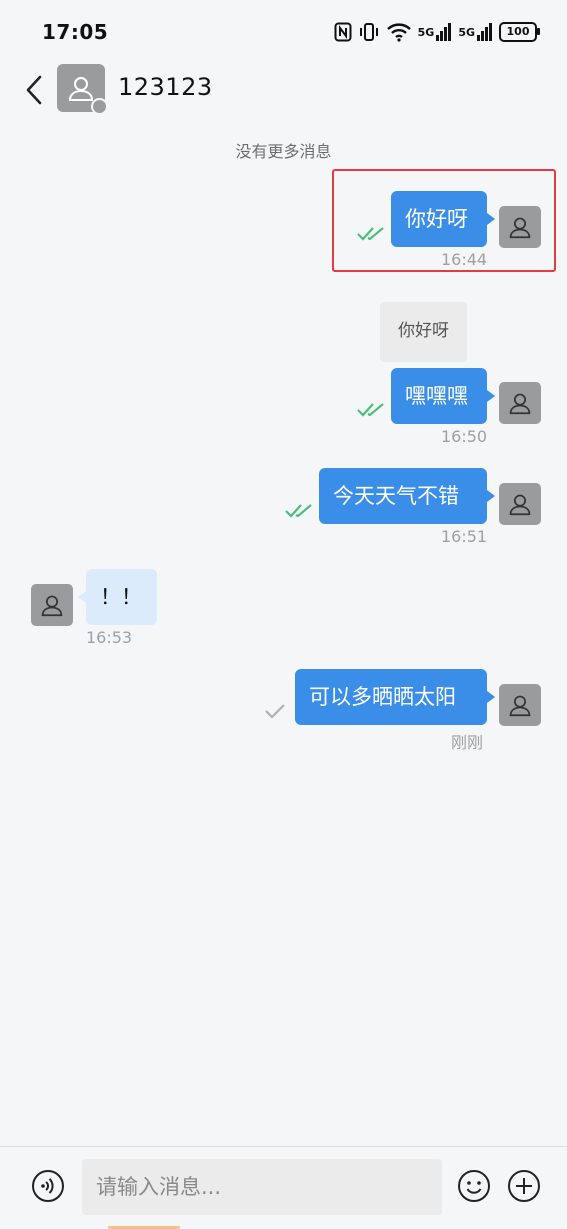 The width and height of the screenshot is (567, 1229). What do you see at coordinates (262, 1187) in the screenshot?
I see `message-input` at bounding box center [262, 1187].